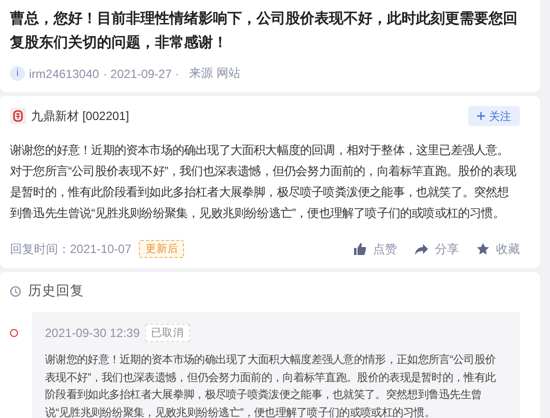 The height and width of the screenshot is (418, 550). Describe the element at coordinates (64, 73) in the screenshot. I see `user-name: irm24613040` at that location.